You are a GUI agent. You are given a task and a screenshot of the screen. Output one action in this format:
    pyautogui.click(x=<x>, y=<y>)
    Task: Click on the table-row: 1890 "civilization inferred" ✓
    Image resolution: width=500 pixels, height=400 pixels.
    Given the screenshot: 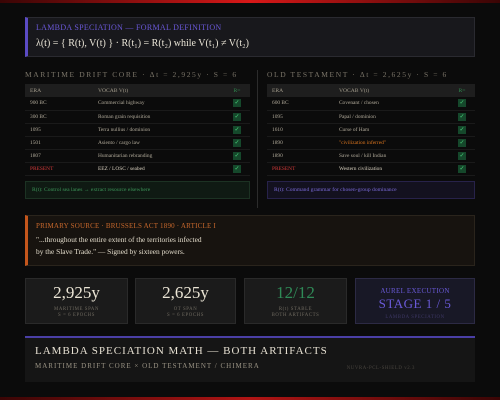 What is the action you would take?
    pyautogui.click(x=371, y=143)
    